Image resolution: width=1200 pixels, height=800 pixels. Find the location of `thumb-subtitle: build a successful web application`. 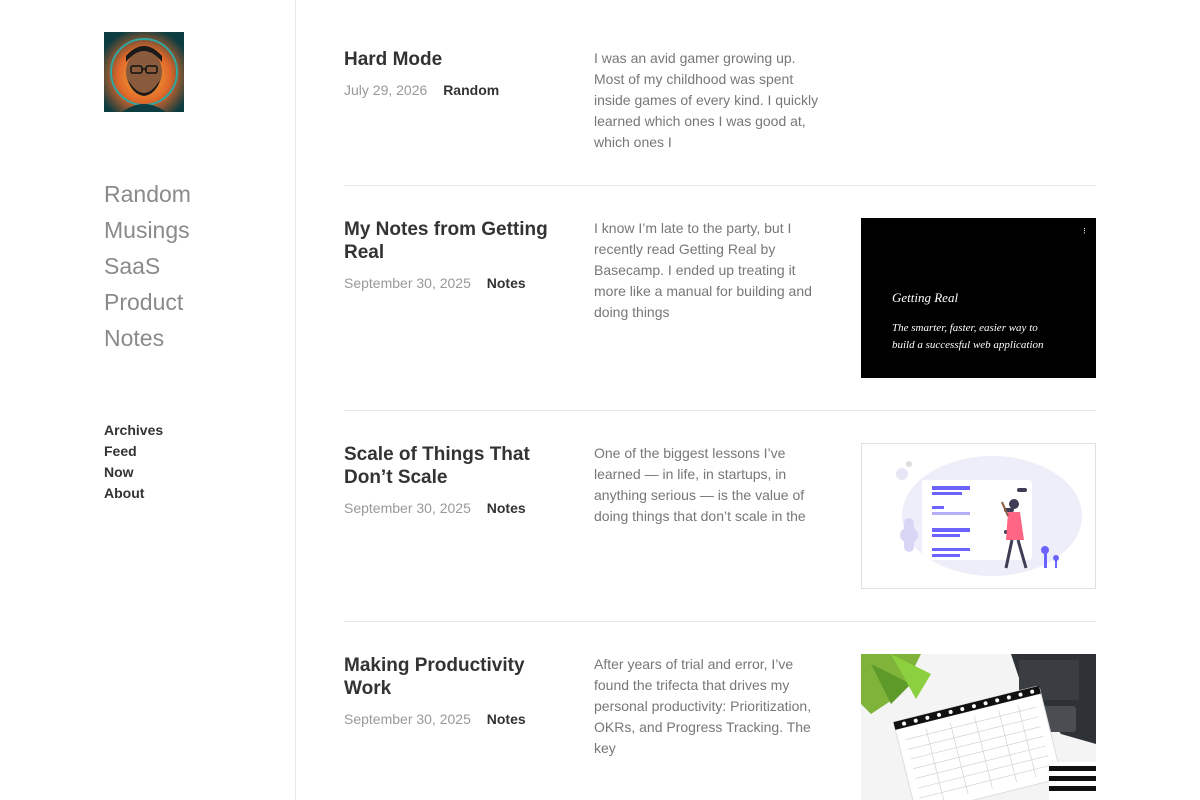

thumb-subtitle: build a successful web application is located at coordinates (968, 345).